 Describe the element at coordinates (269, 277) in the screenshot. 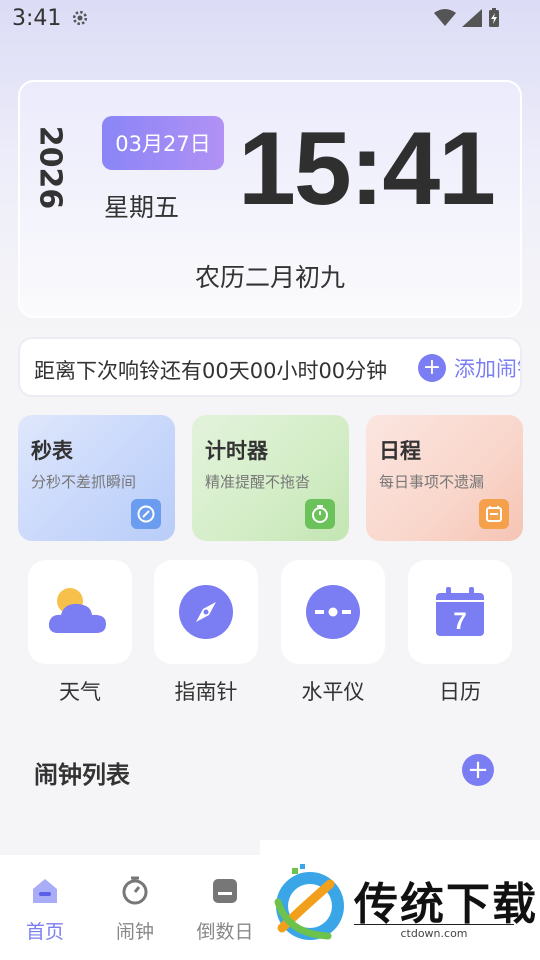

I see `lunar-date: 农历二月初九` at that location.